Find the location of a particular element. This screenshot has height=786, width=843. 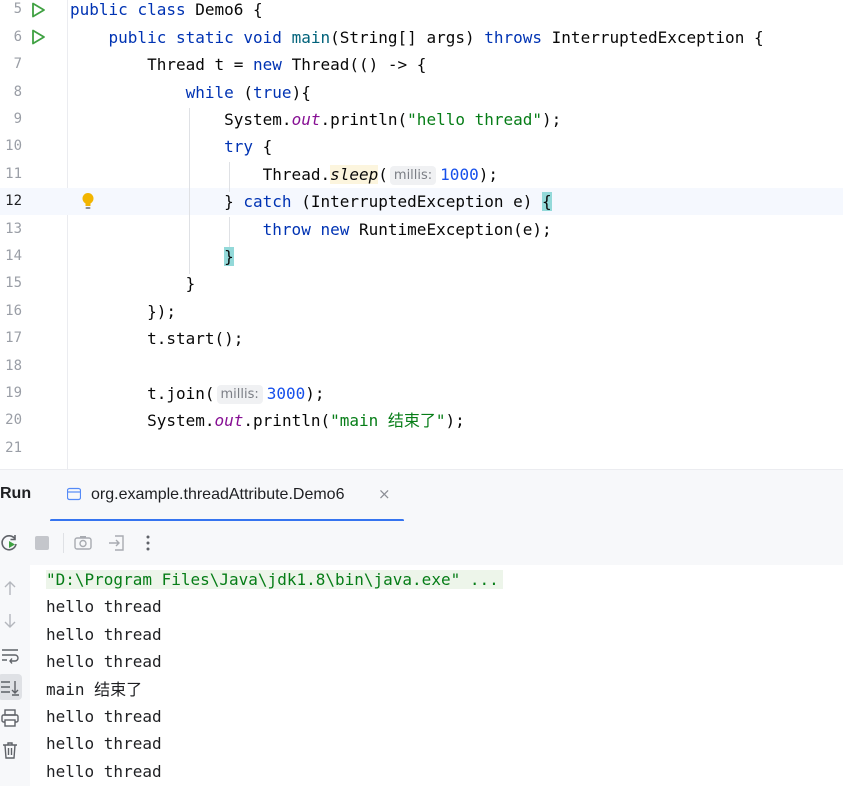

code-line: 15 } is located at coordinates (421, 283).